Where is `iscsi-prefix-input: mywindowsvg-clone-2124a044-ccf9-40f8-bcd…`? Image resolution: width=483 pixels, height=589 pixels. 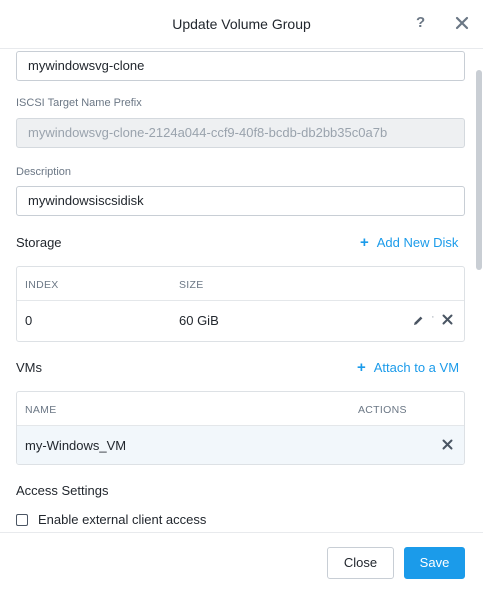
iscsi-prefix-input: mywindowsvg-clone-2124a044-ccf9-40f8-bcd… is located at coordinates (240, 133).